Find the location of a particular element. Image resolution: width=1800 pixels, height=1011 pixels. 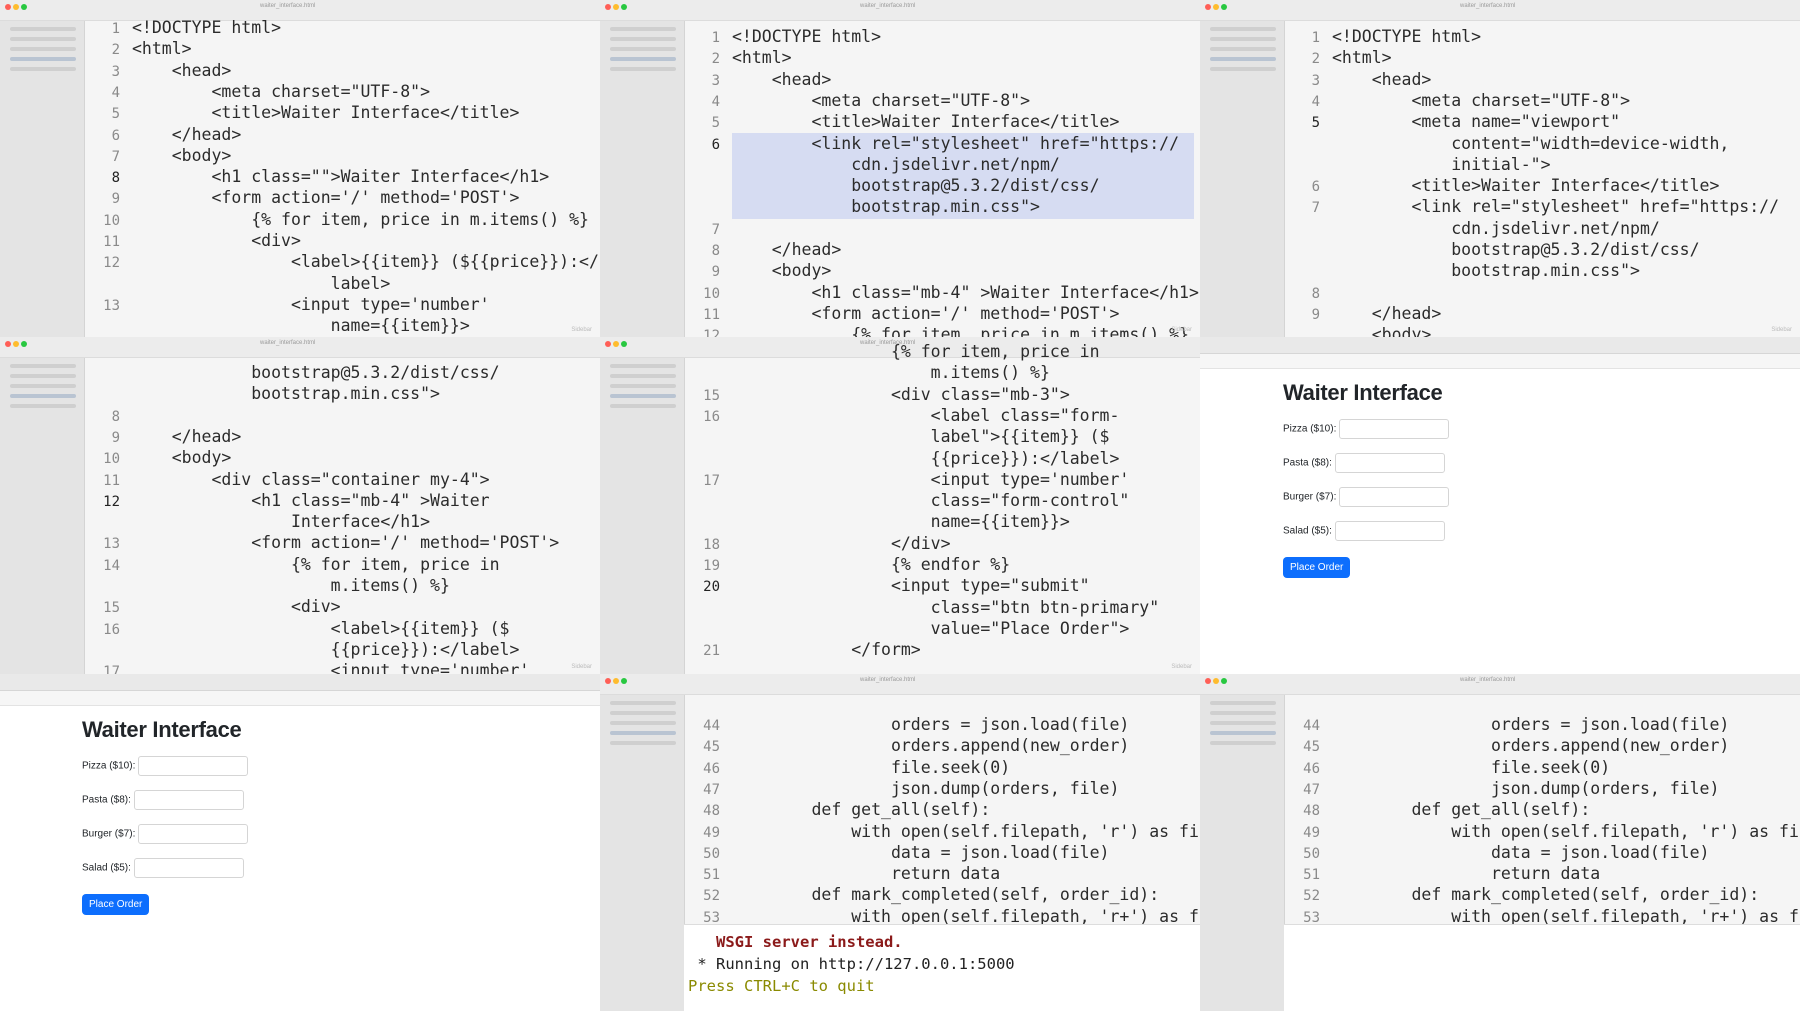

line-number: 49 is located at coordinates (1311, 832).